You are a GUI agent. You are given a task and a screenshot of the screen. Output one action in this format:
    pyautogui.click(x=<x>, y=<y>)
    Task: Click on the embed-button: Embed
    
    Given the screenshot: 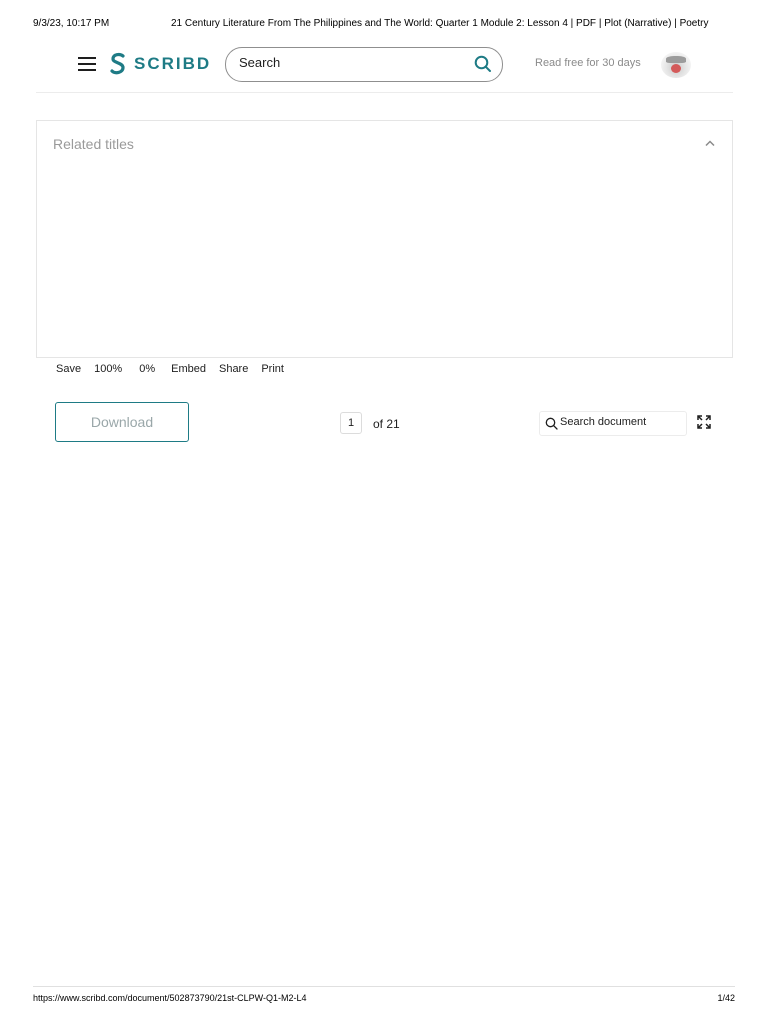 What is the action you would take?
    pyautogui.click(x=188, y=369)
    